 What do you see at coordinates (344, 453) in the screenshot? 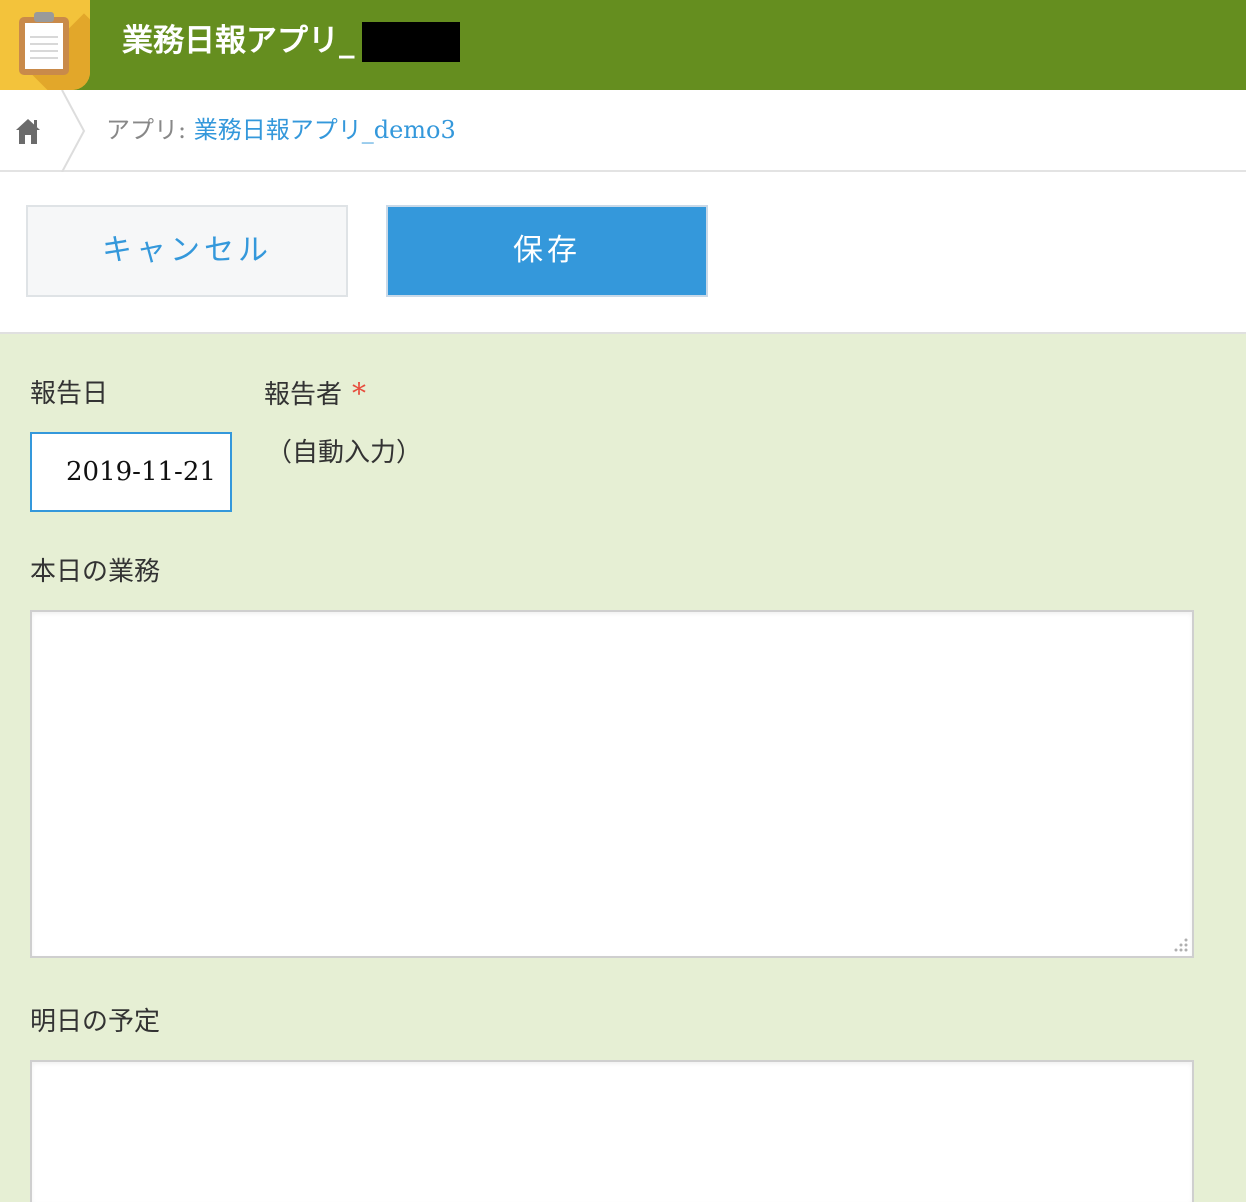
I see `reporter-value: （自動入力）` at bounding box center [344, 453].